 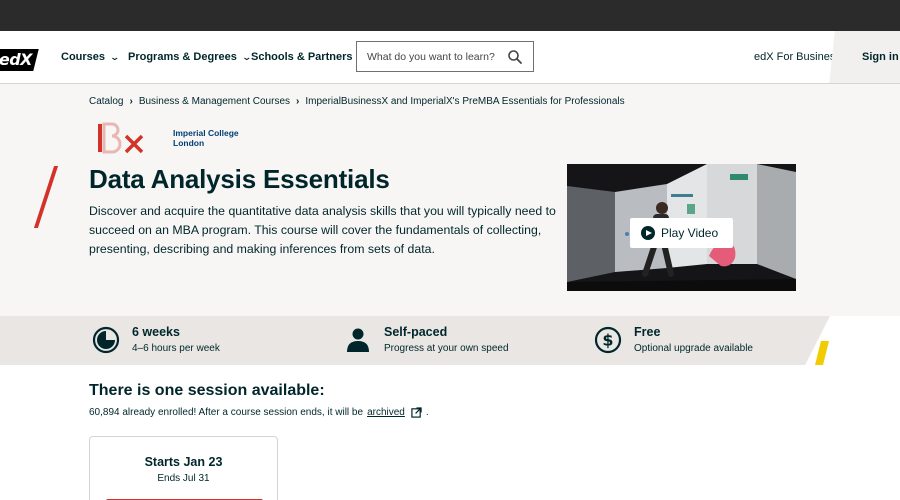 I want to click on session-card: Starts Jan 23 Ends Jul 31, so click(x=183, y=468).